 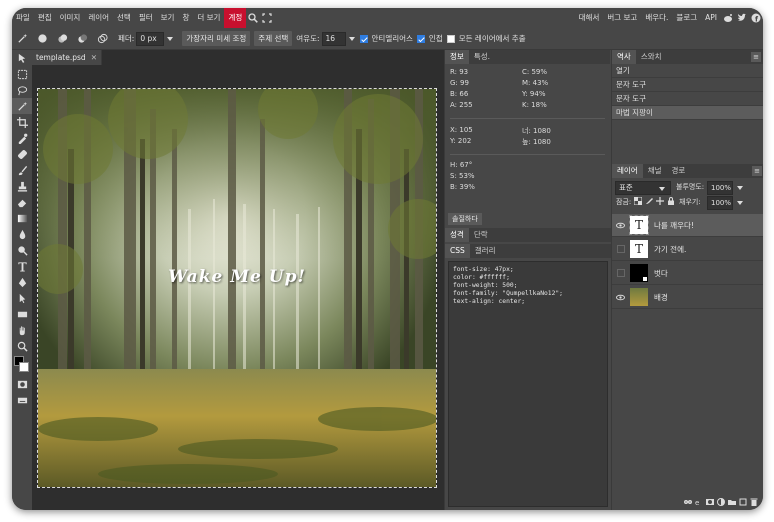 What do you see at coordinates (102, 39) in the screenshot?
I see `selection-intersect-icon` at bounding box center [102, 39].